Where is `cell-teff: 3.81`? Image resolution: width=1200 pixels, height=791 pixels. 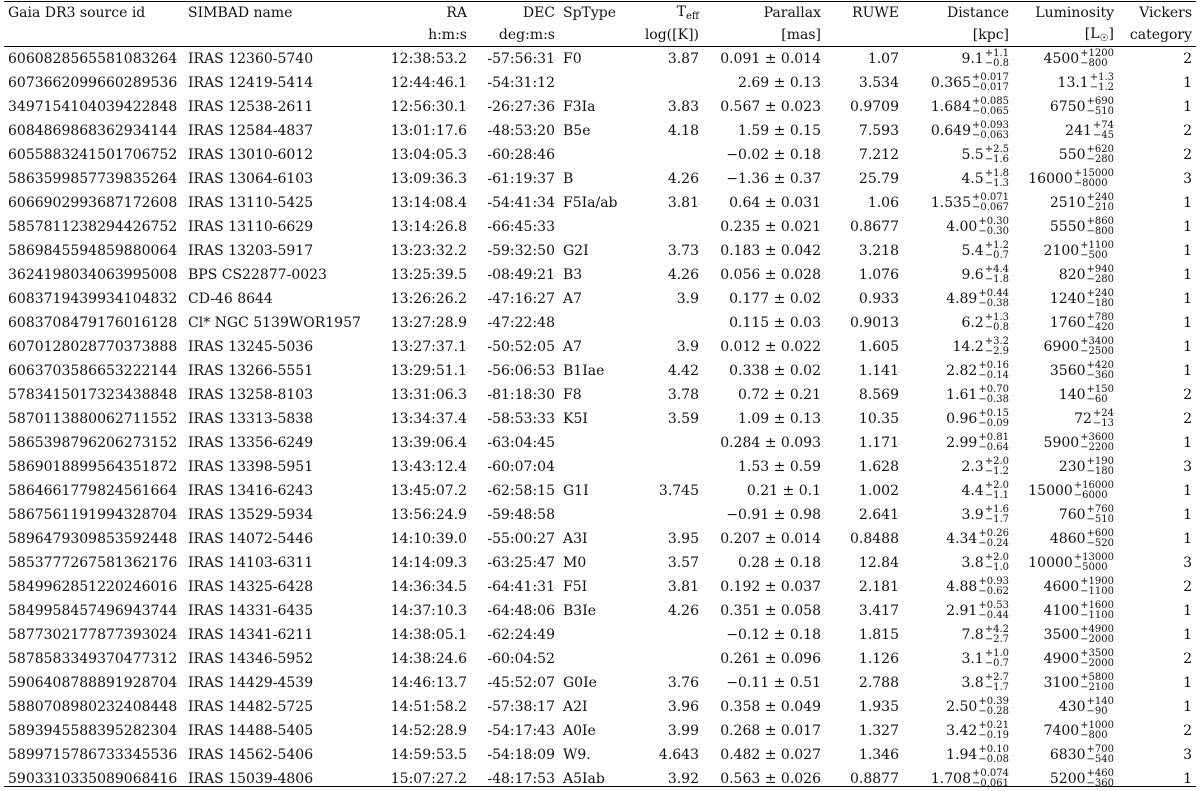
cell-teff: 3.81 is located at coordinates (669, 587).